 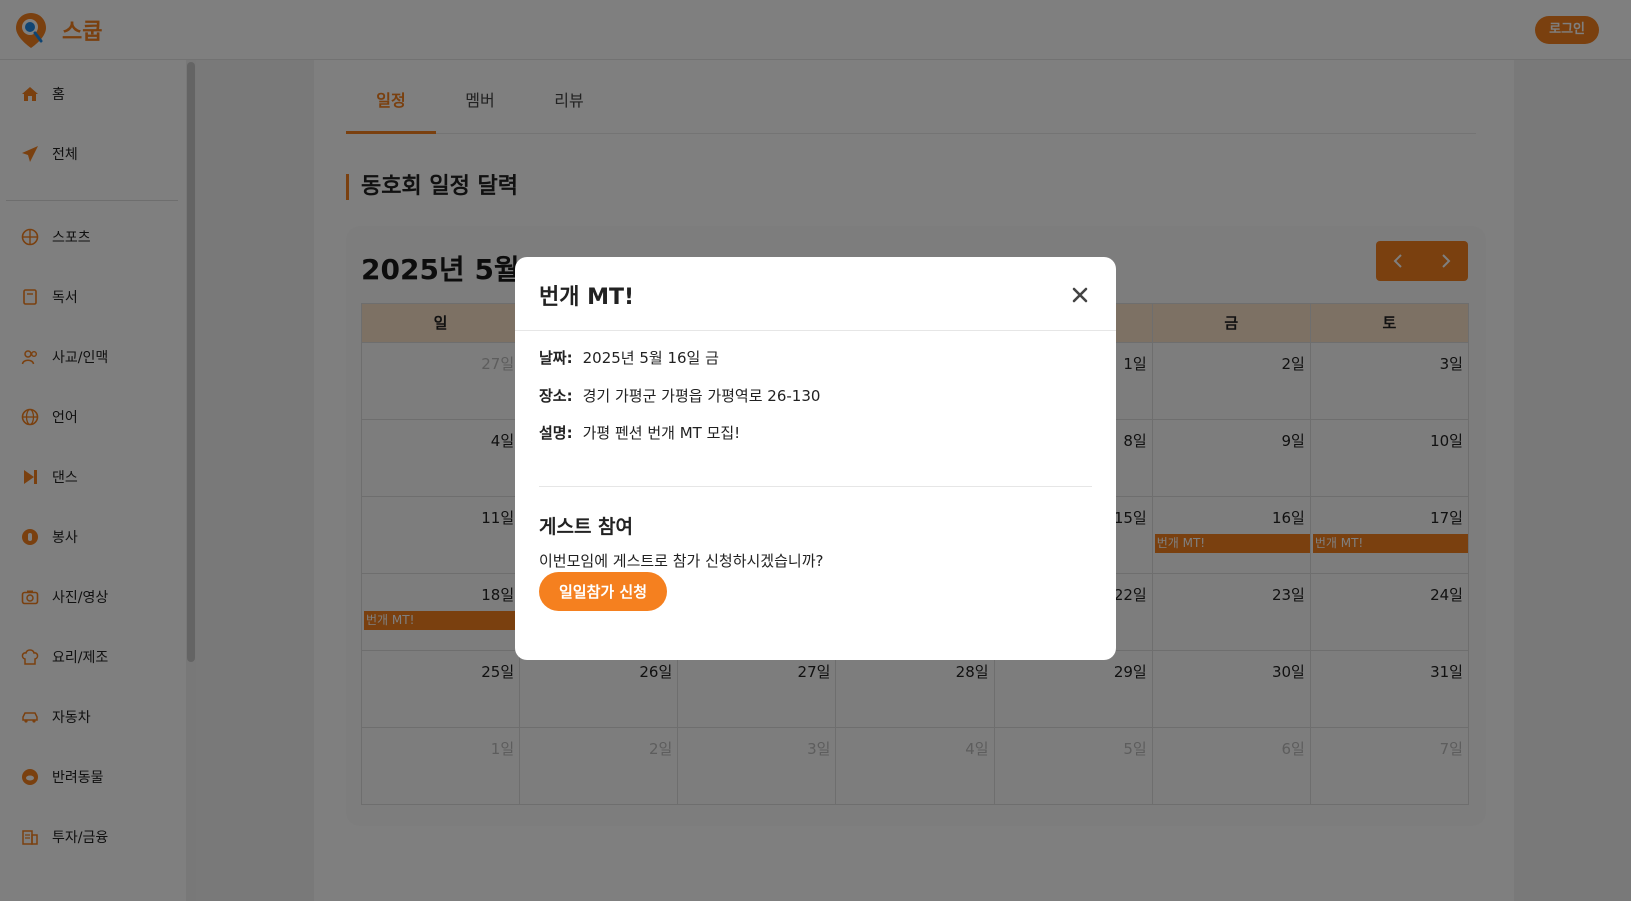 What do you see at coordinates (815, 294) in the screenshot?
I see `modal-header: 번개 MT!` at bounding box center [815, 294].